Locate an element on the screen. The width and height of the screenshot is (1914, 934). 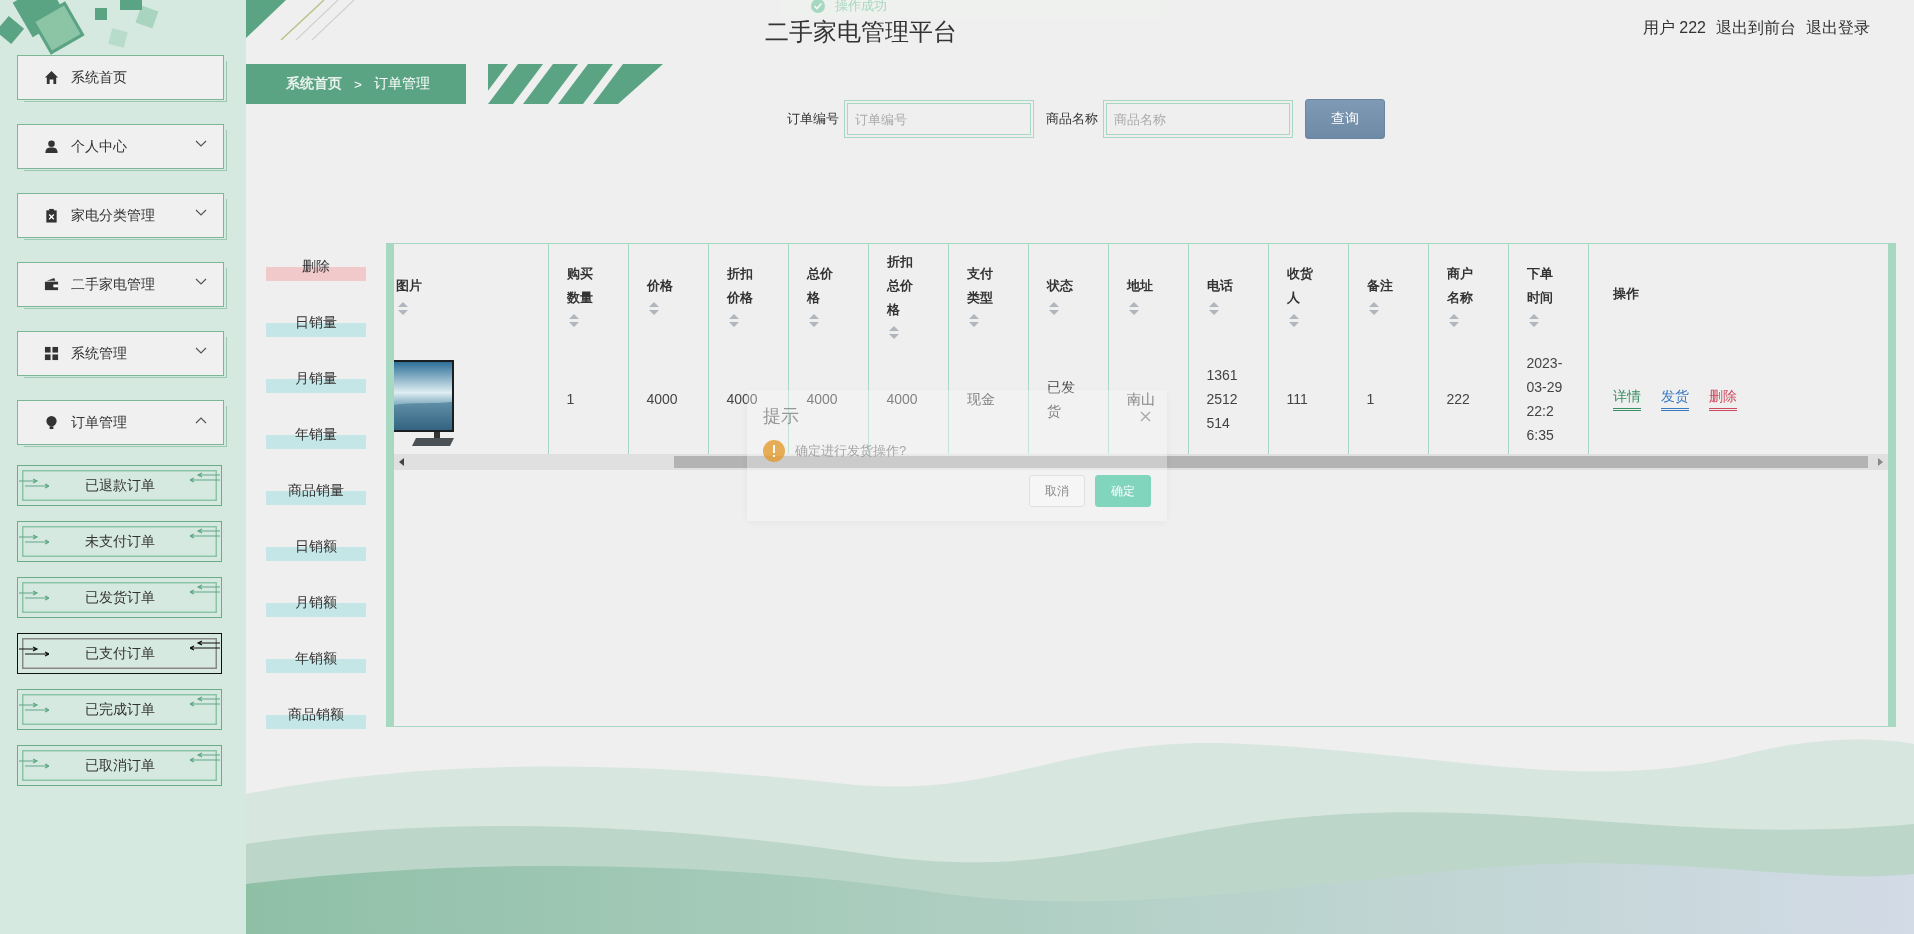
wallet-icon is located at coordinates (51, 284).